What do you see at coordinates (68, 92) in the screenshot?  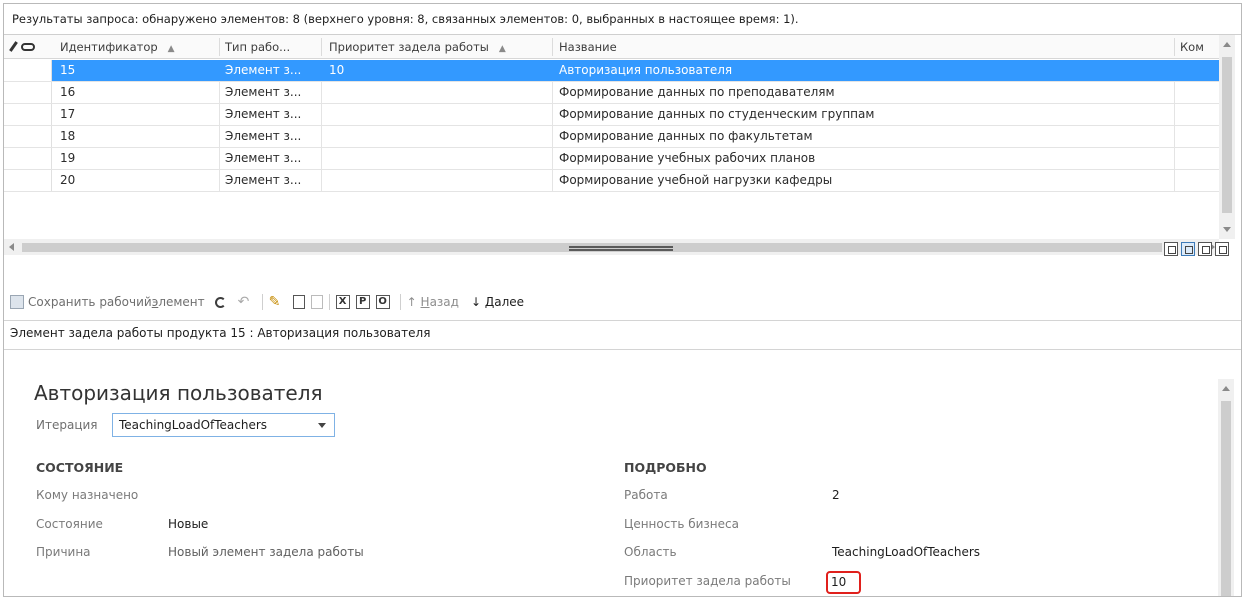 I see `cell-id: 16` at bounding box center [68, 92].